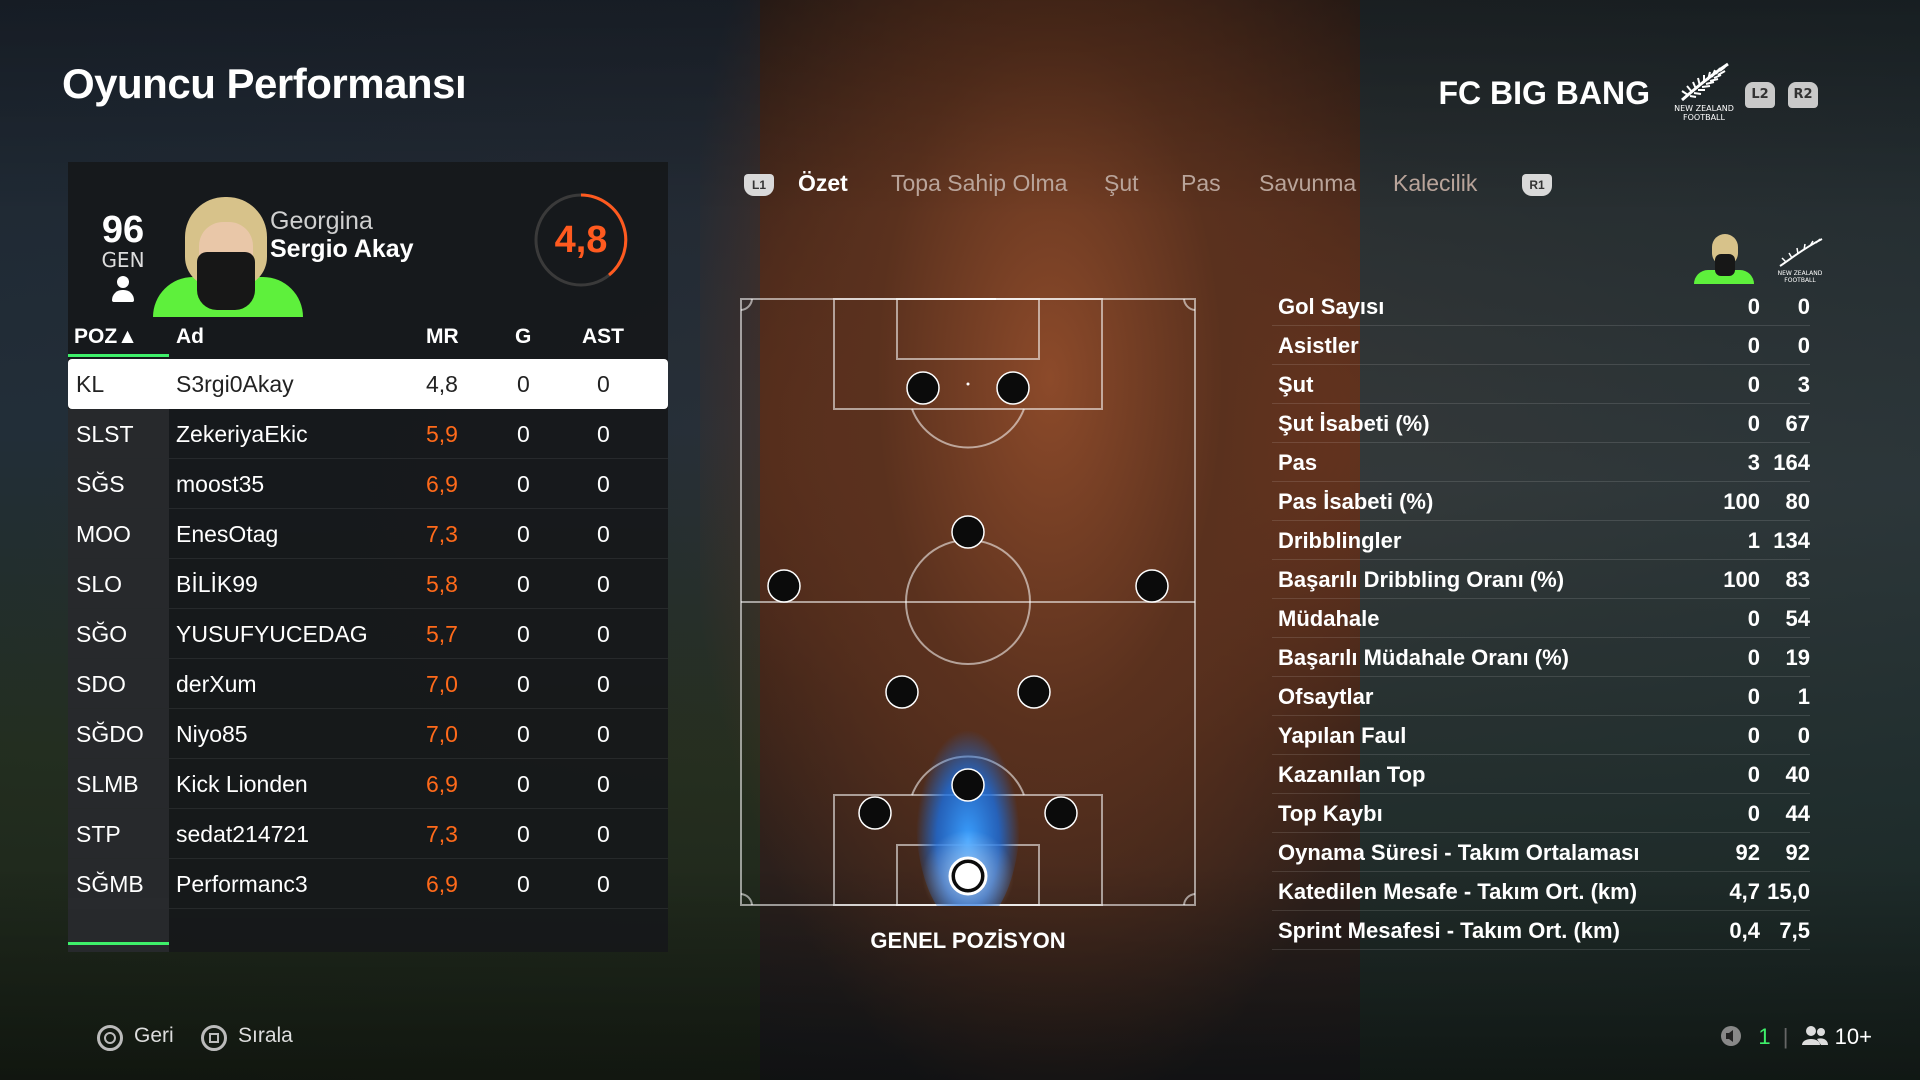 The width and height of the screenshot is (1920, 1080). I want to click on r2-button: R2, so click(1803, 95).